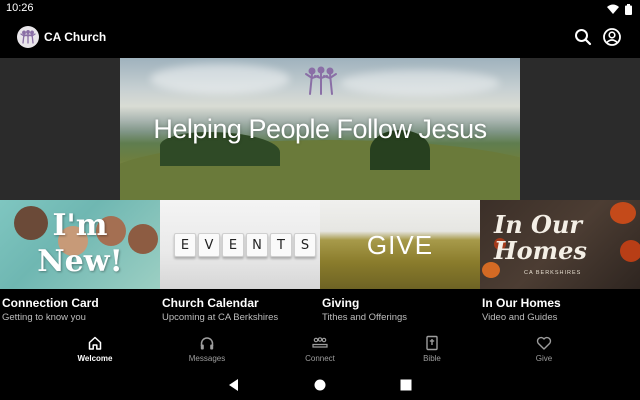  I want to click on church-logo, so click(28, 37).